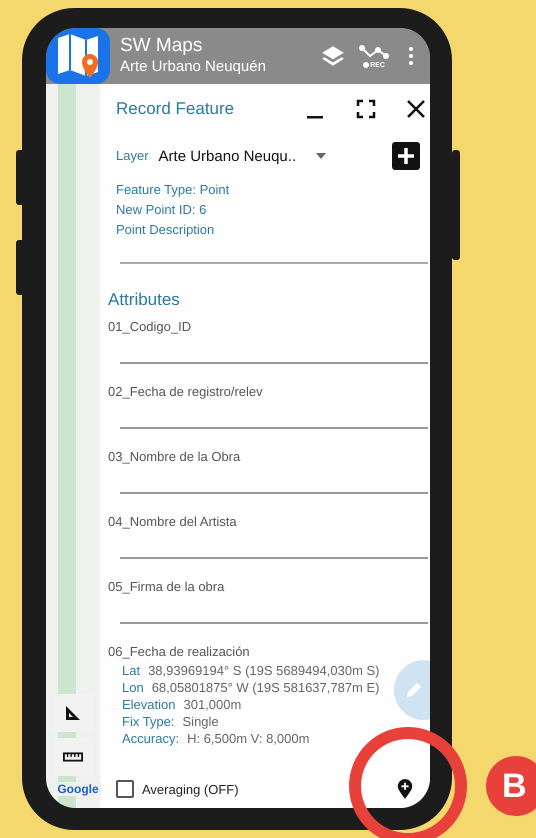  What do you see at coordinates (150, 327) in the screenshot?
I see `attribute-label: 01_Codigo_ID` at bounding box center [150, 327].